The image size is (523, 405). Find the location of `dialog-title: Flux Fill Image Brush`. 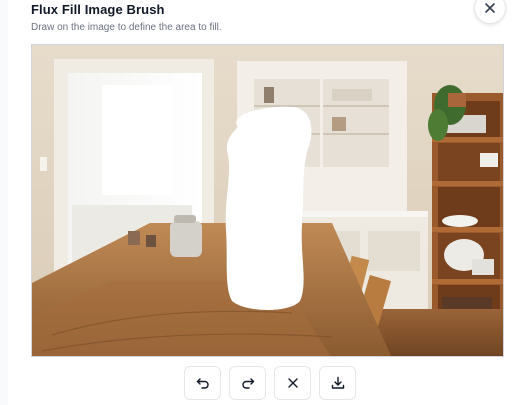

dialog-title: Flux Fill Image Brush is located at coordinates (98, 9).